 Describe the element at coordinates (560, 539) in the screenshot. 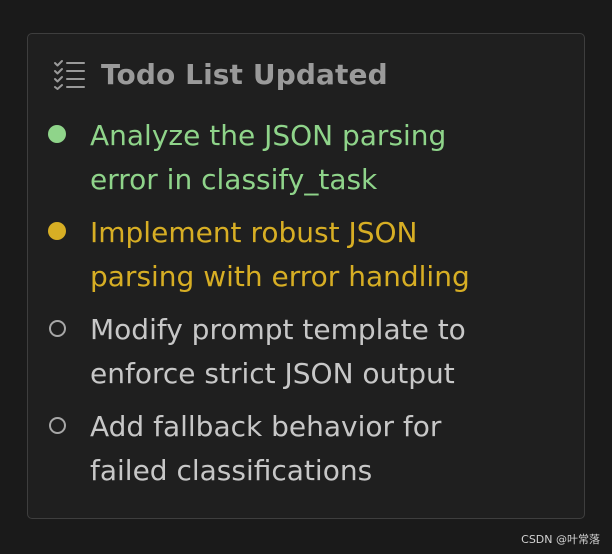

I see `watermark: CSDN @叶常落` at that location.